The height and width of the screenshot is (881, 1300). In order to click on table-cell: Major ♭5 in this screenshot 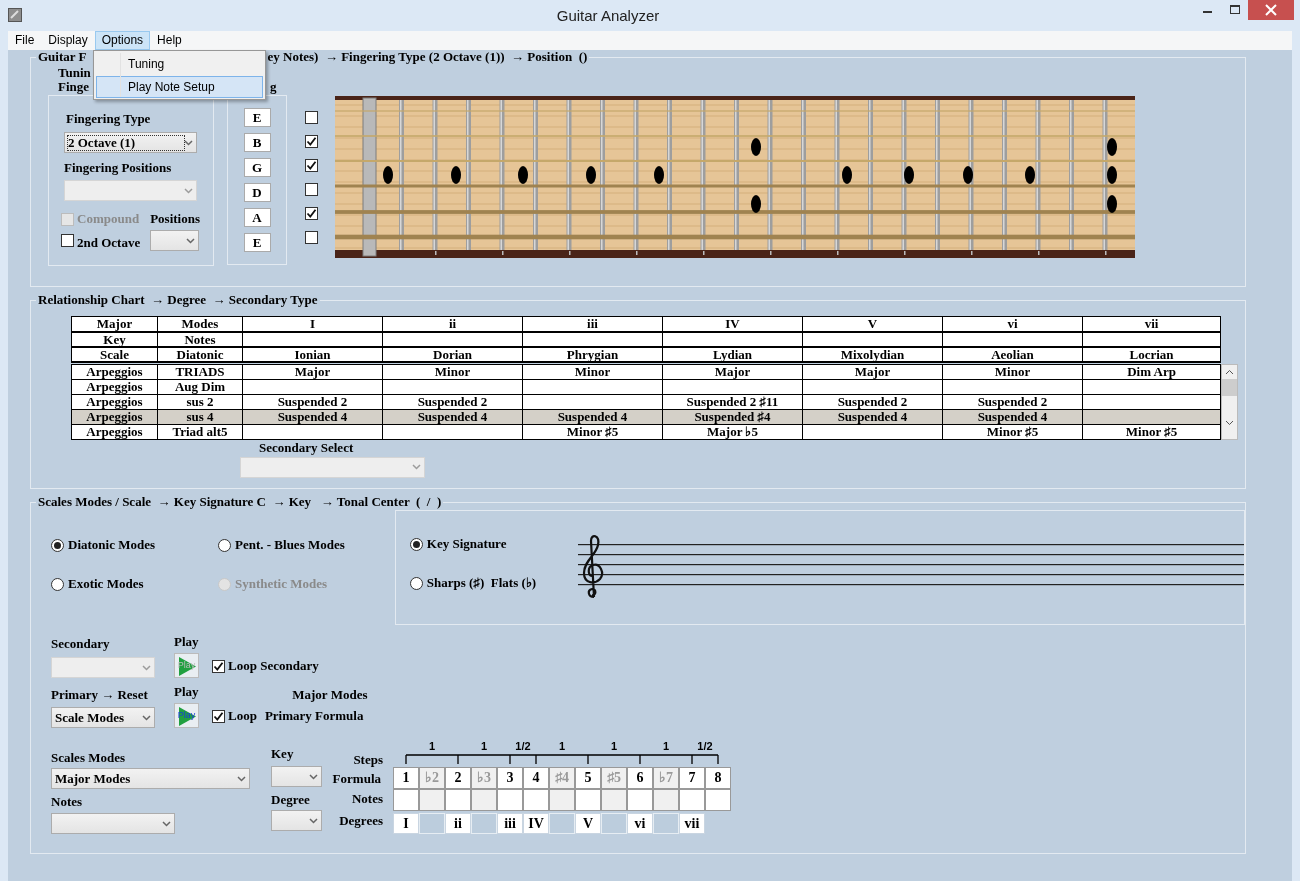, I will do `click(732, 431)`.